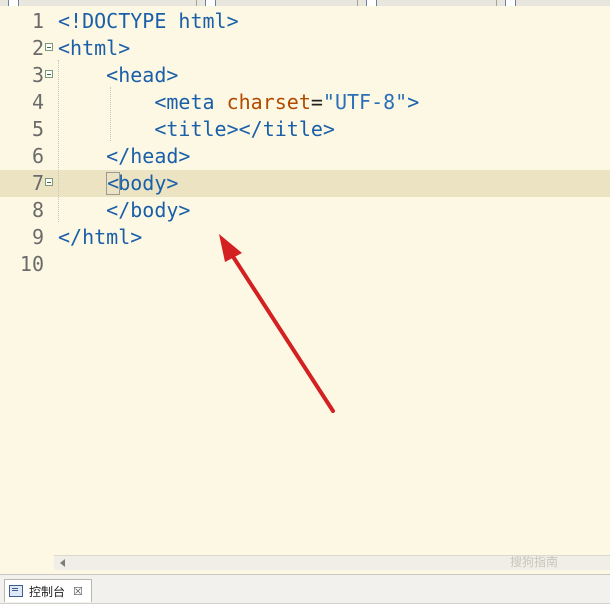 This screenshot has width=610, height=612. I want to click on console-tab: 控制台 ☒, so click(48, 590).